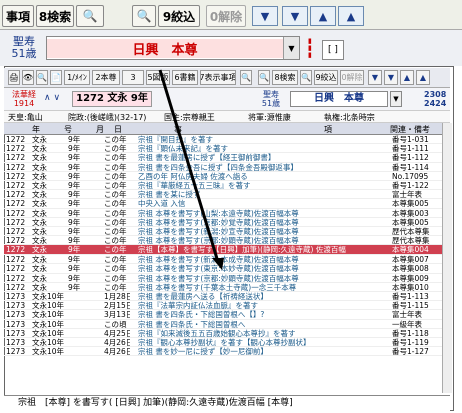 The width and height of the screenshot is (462, 413). Describe the element at coordinates (42, 77) in the screenshot. I see `zoom-icon: 🔍` at that location.